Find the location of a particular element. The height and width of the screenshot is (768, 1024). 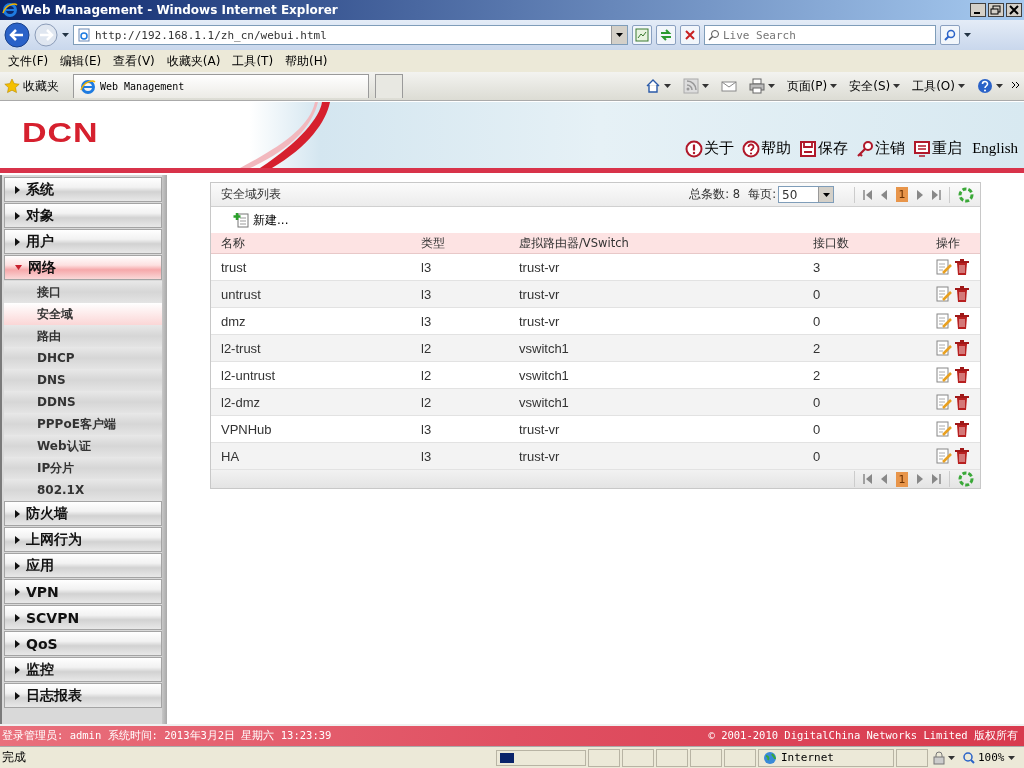

table-cell: VPNHub is located at coordinates (311, 429).